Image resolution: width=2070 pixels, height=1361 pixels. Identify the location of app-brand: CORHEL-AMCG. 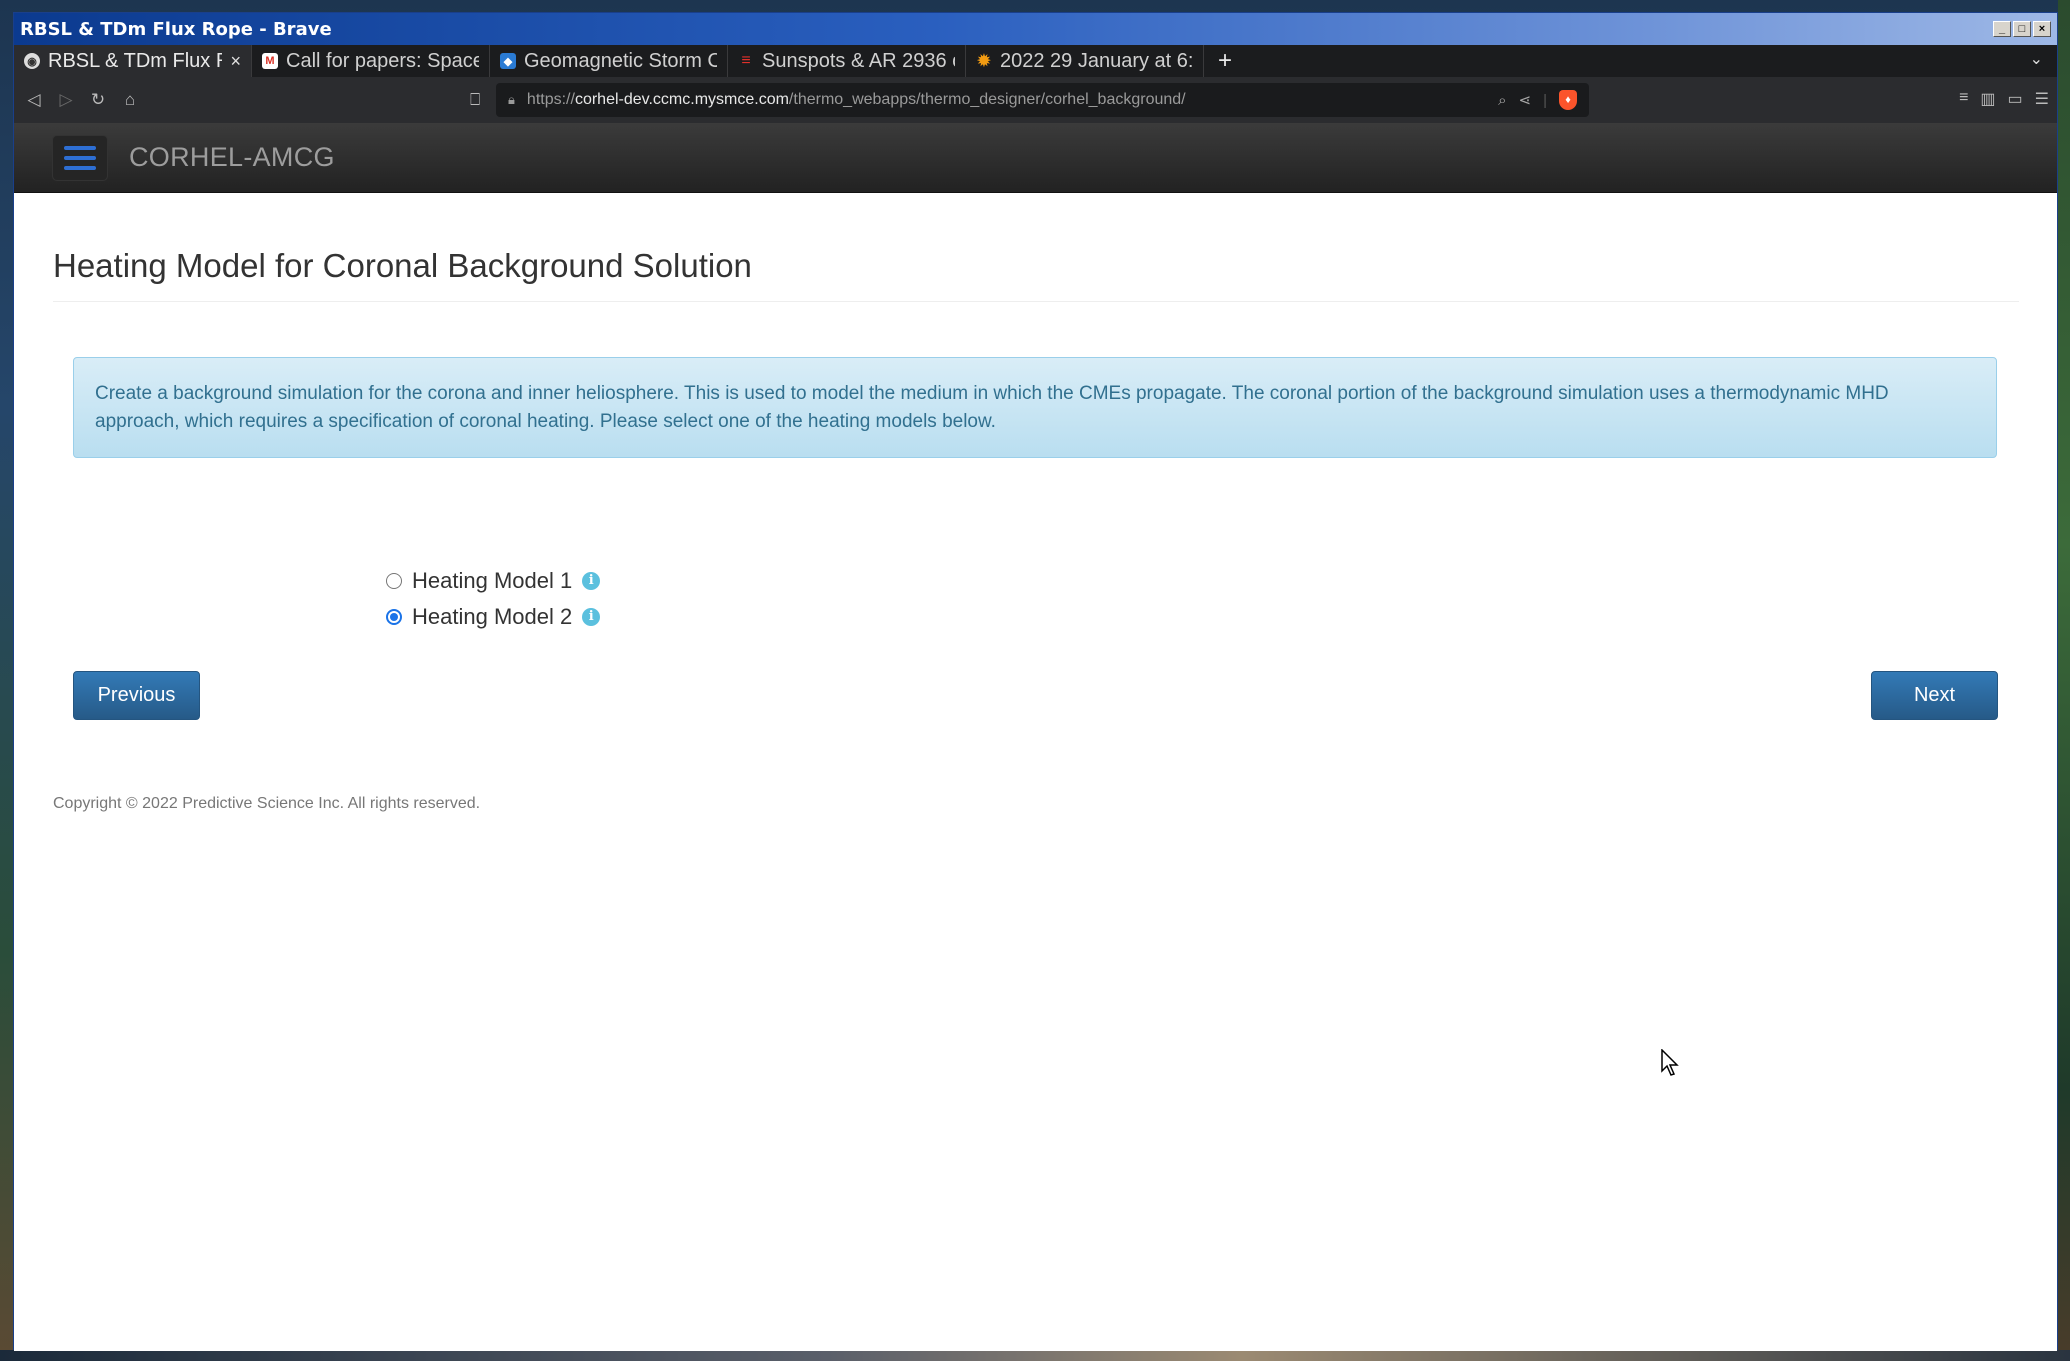
(232, 157).